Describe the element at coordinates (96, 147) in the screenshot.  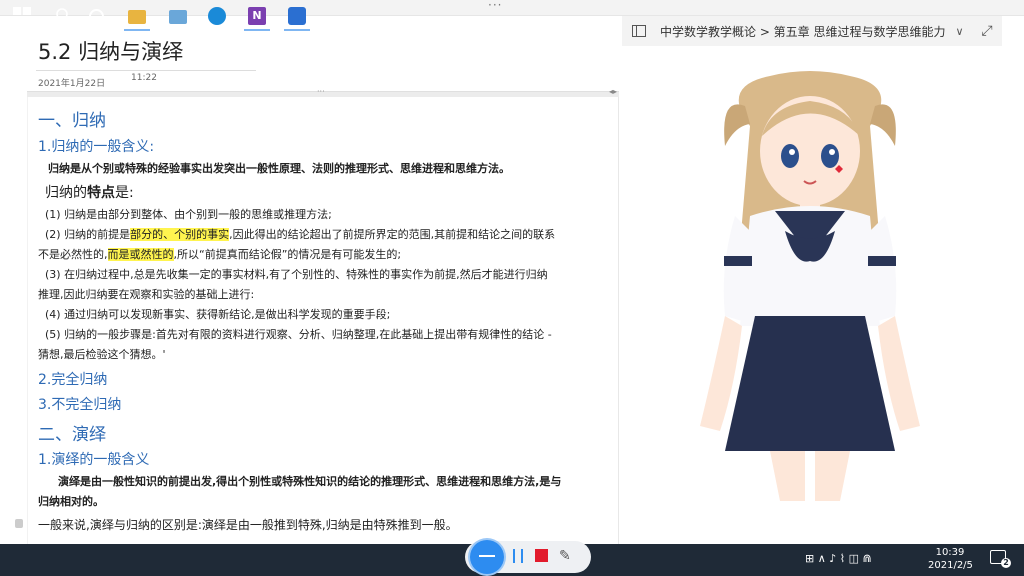
I see `heading-induction-meaning: 1.归纳的一般含义:` at that location.